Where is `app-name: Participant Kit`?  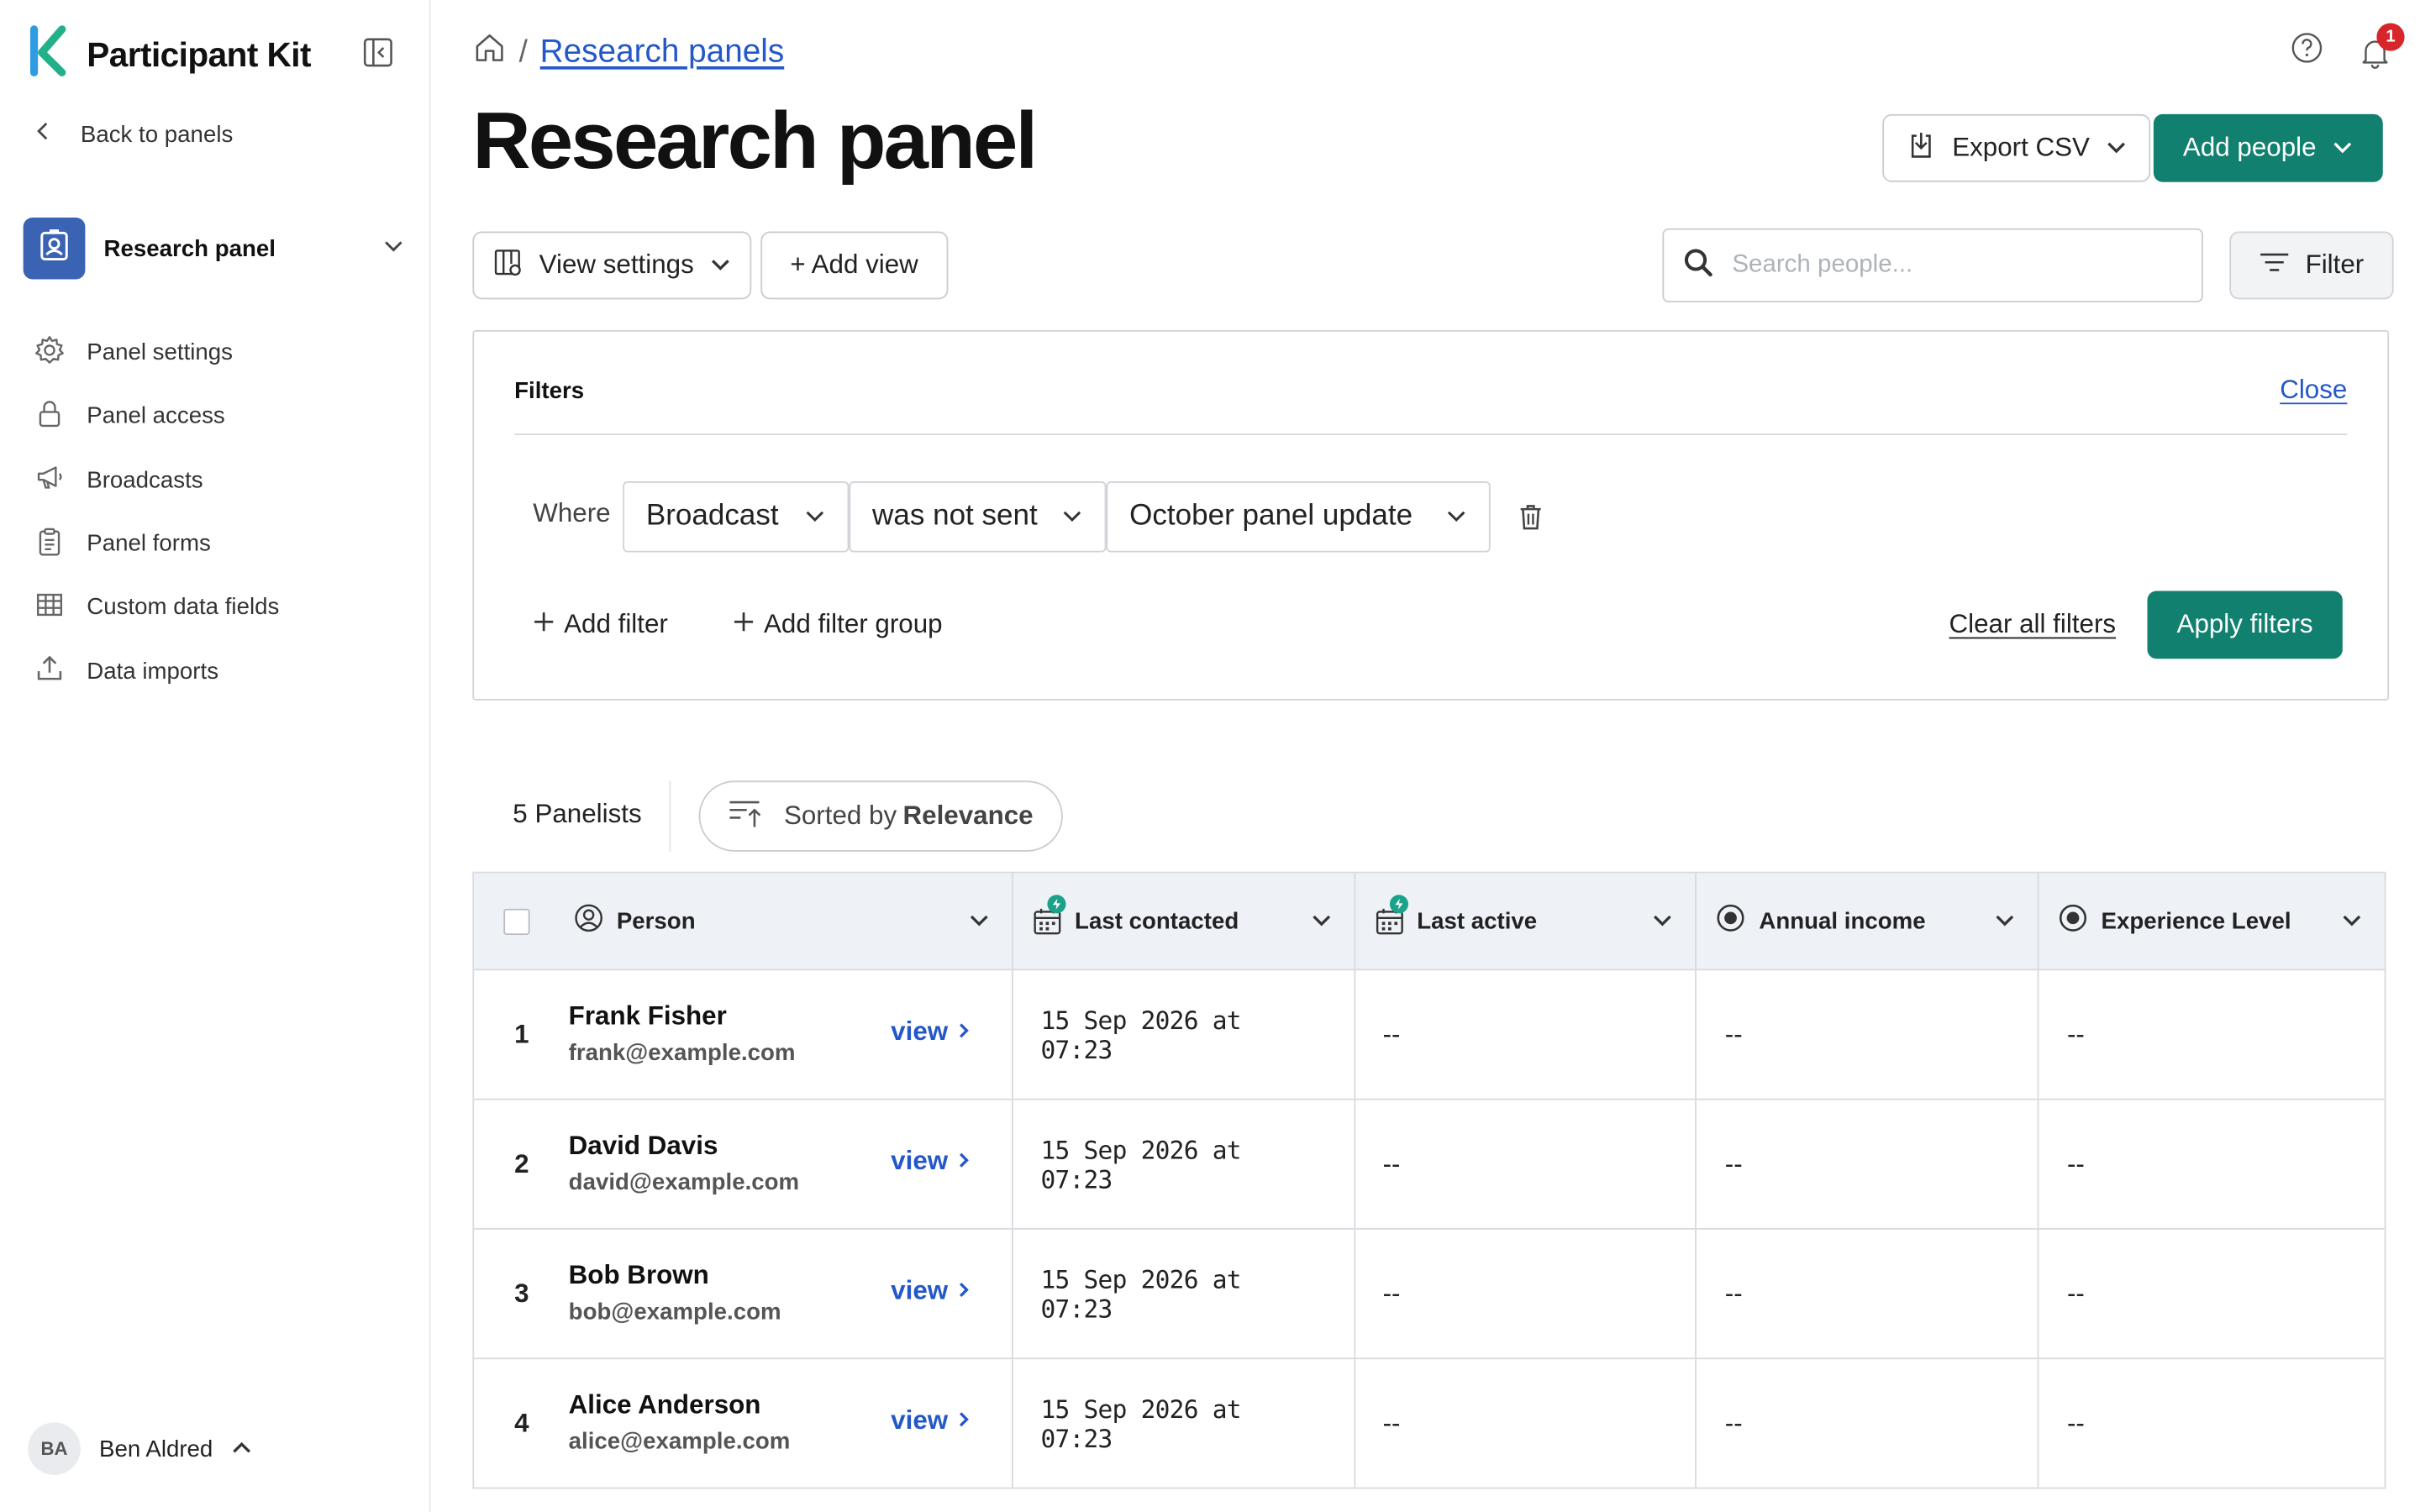 app-name: Participant Kit is located at coordinates (199, 54).